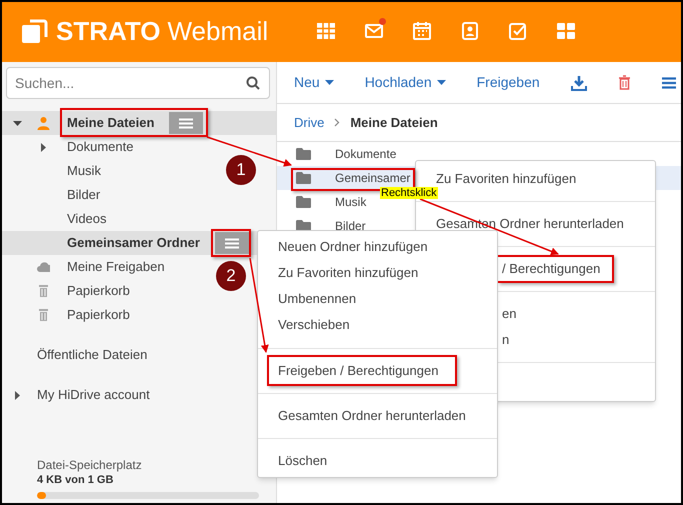 The height and width of the screenshot is (505, 683). Describe the element at coordinates (365, 154) in the screenshot. I see `file-name: Dokumente` at that location.